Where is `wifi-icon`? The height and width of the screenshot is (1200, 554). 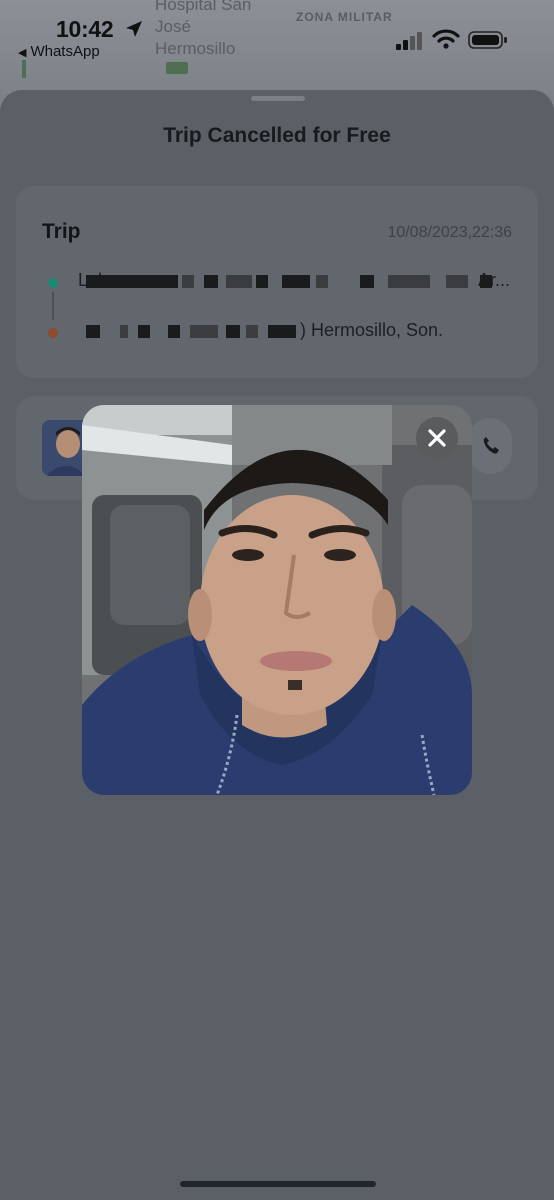
wifi-icon is located at coordinates (446, 39).